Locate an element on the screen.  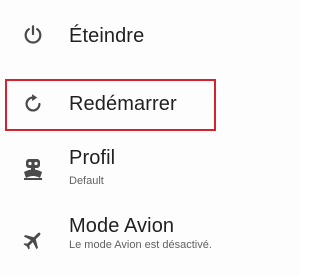
restart-icon is located at coordinates (33, 104).